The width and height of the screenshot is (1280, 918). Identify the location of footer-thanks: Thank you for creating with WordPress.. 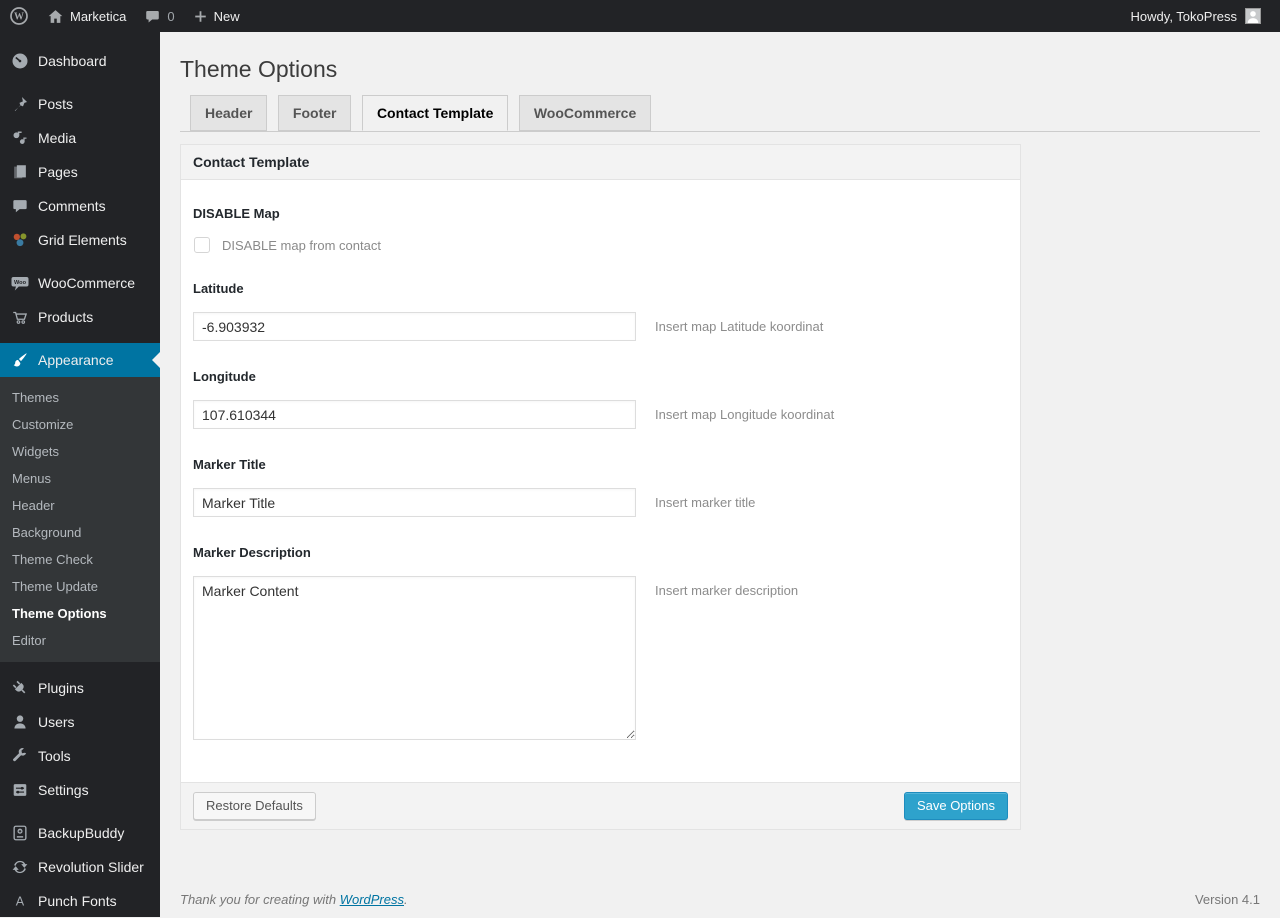
(294, 899).